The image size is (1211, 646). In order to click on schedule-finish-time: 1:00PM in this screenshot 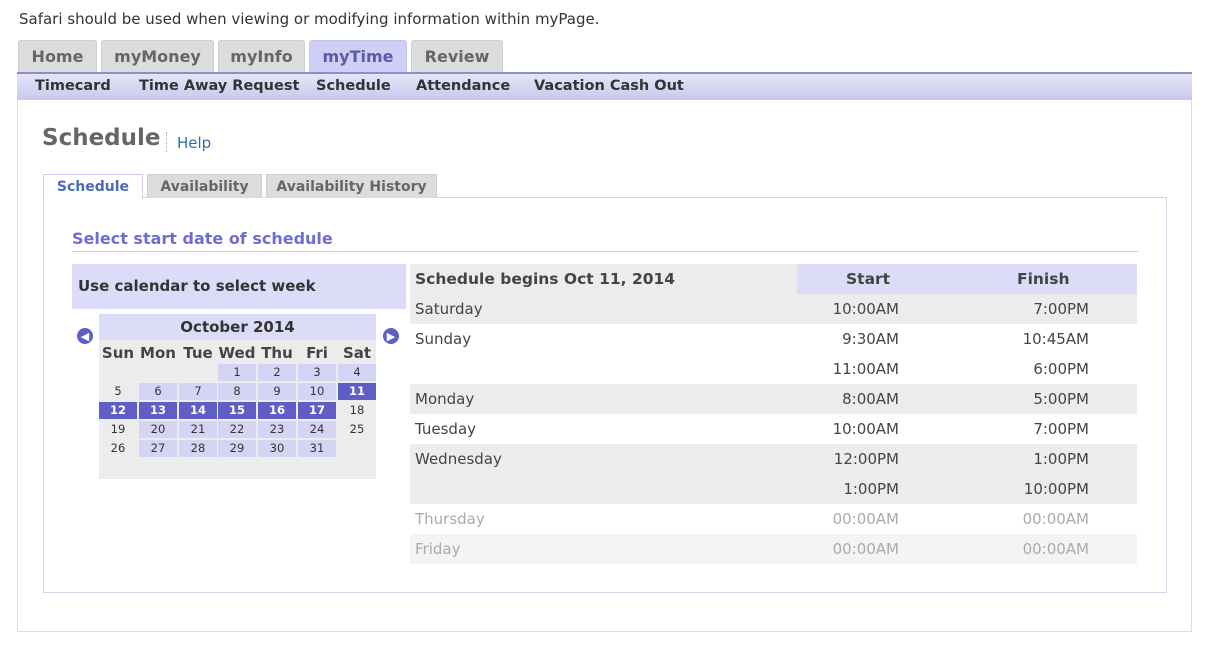, I will do `click(1061, 459)`.